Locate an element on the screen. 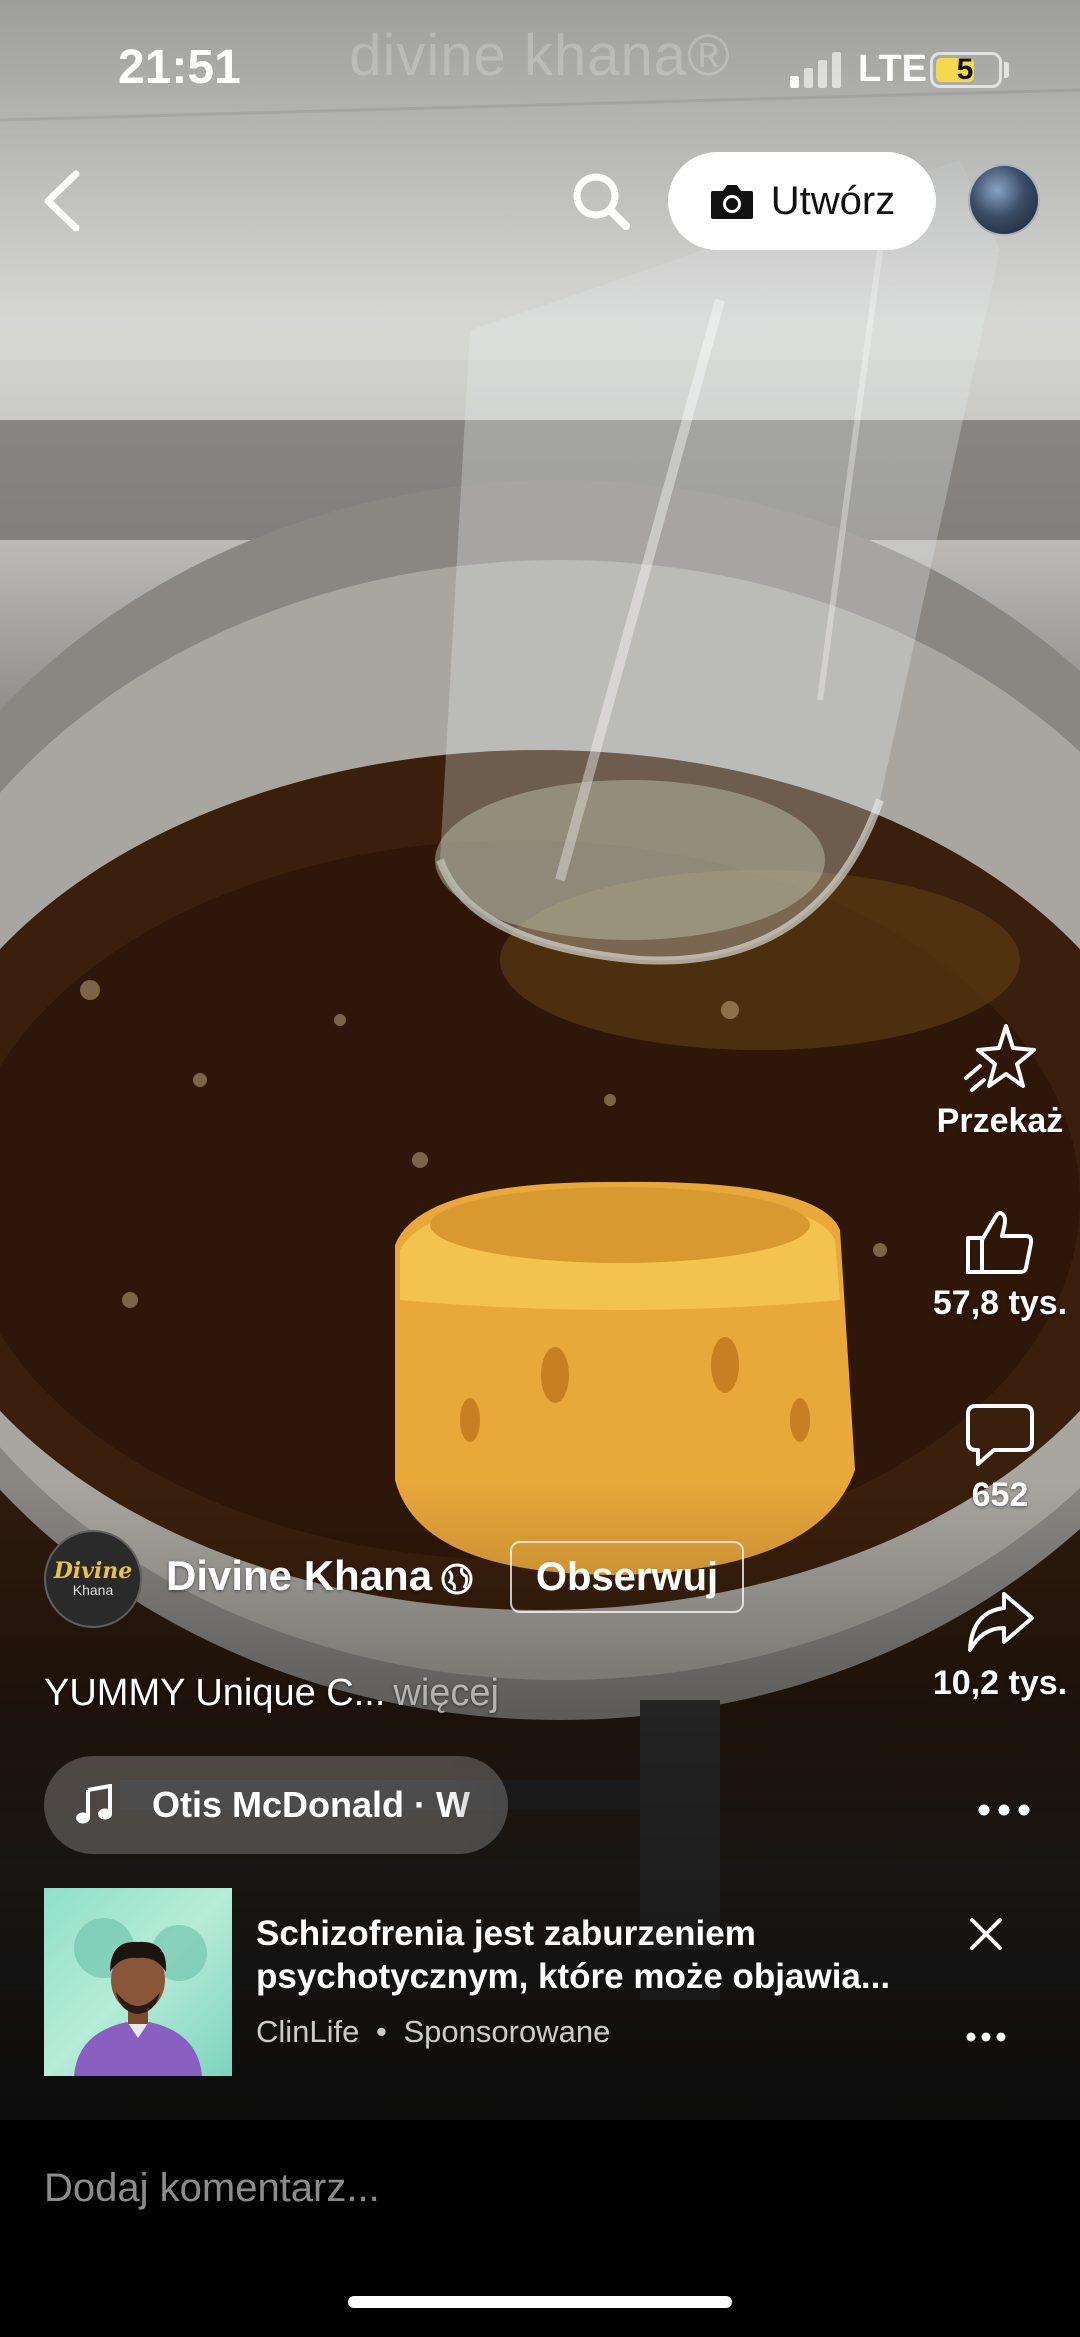 The width and height of the screenshot is (1080, 2337). boost-button: Przekaż is located at coordinates (1000, 1080).